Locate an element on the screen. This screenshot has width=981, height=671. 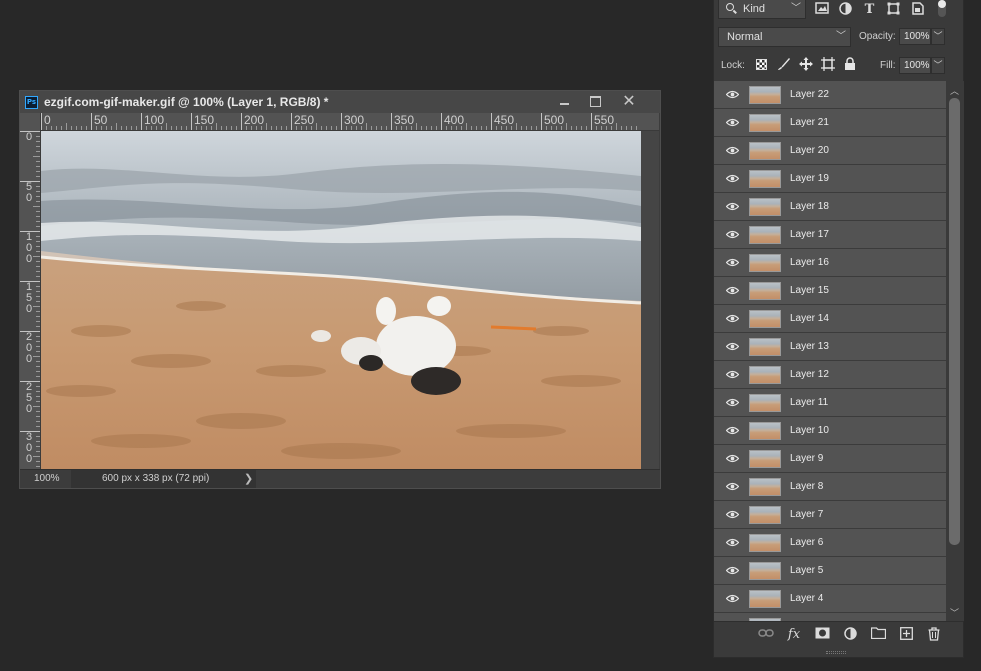
layer-row: Layer 5 is located at coordinates (830, 571).